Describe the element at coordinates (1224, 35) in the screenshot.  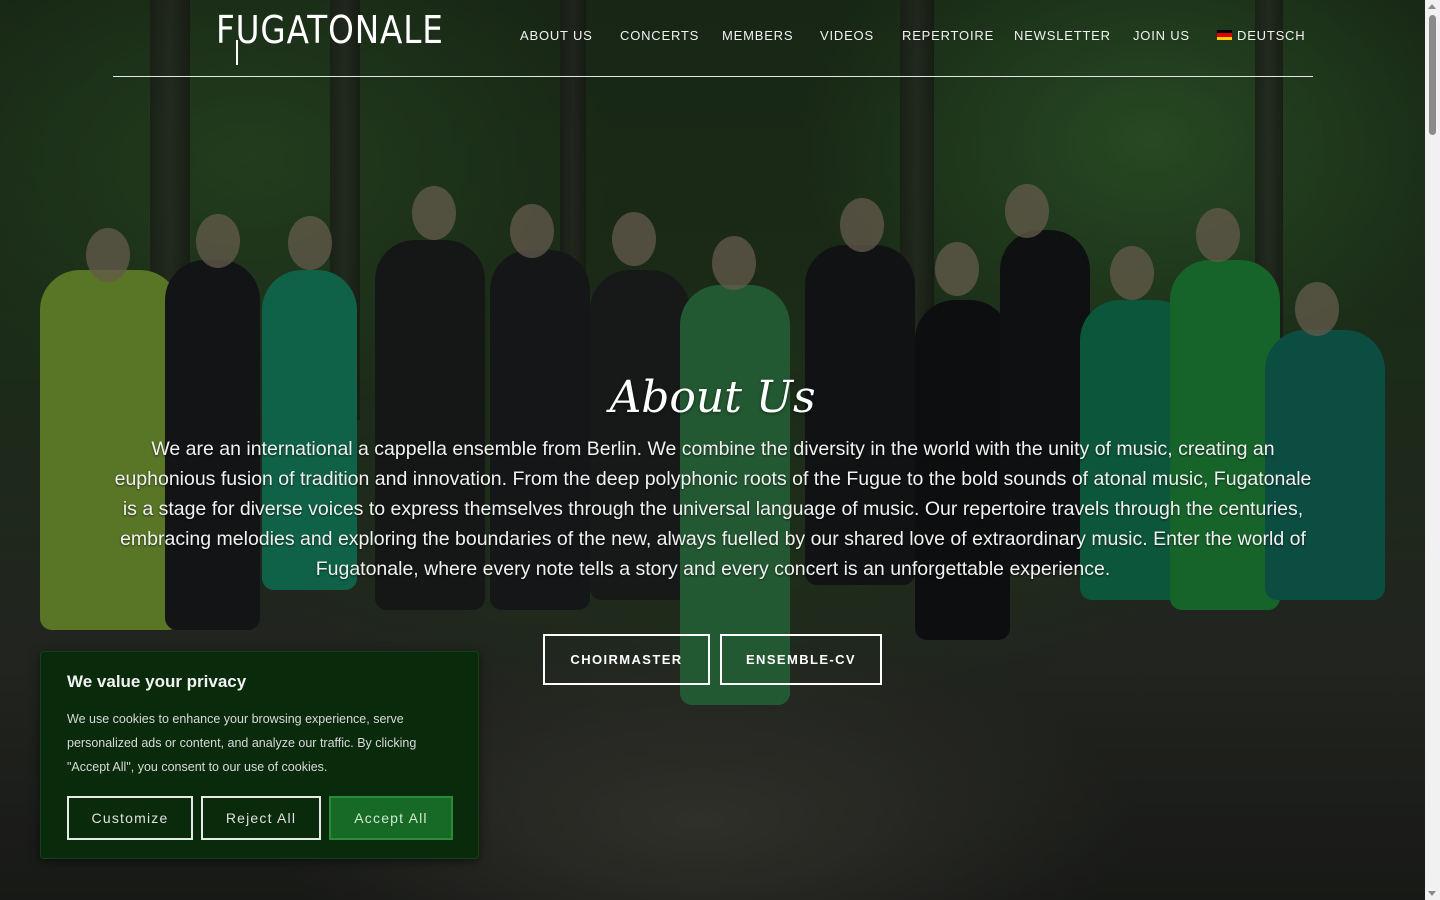
I see `german-flag-icon` at that location.